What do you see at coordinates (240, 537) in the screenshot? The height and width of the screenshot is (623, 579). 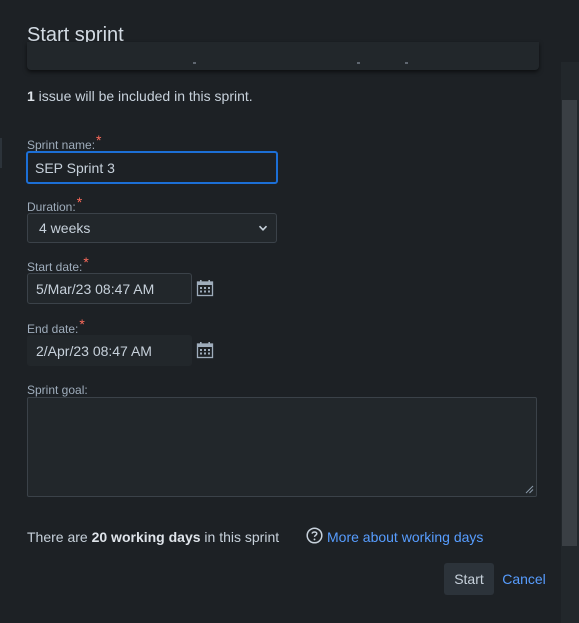 I see `working-days-suffix: in this sprint` at bounding box center [240, 537].